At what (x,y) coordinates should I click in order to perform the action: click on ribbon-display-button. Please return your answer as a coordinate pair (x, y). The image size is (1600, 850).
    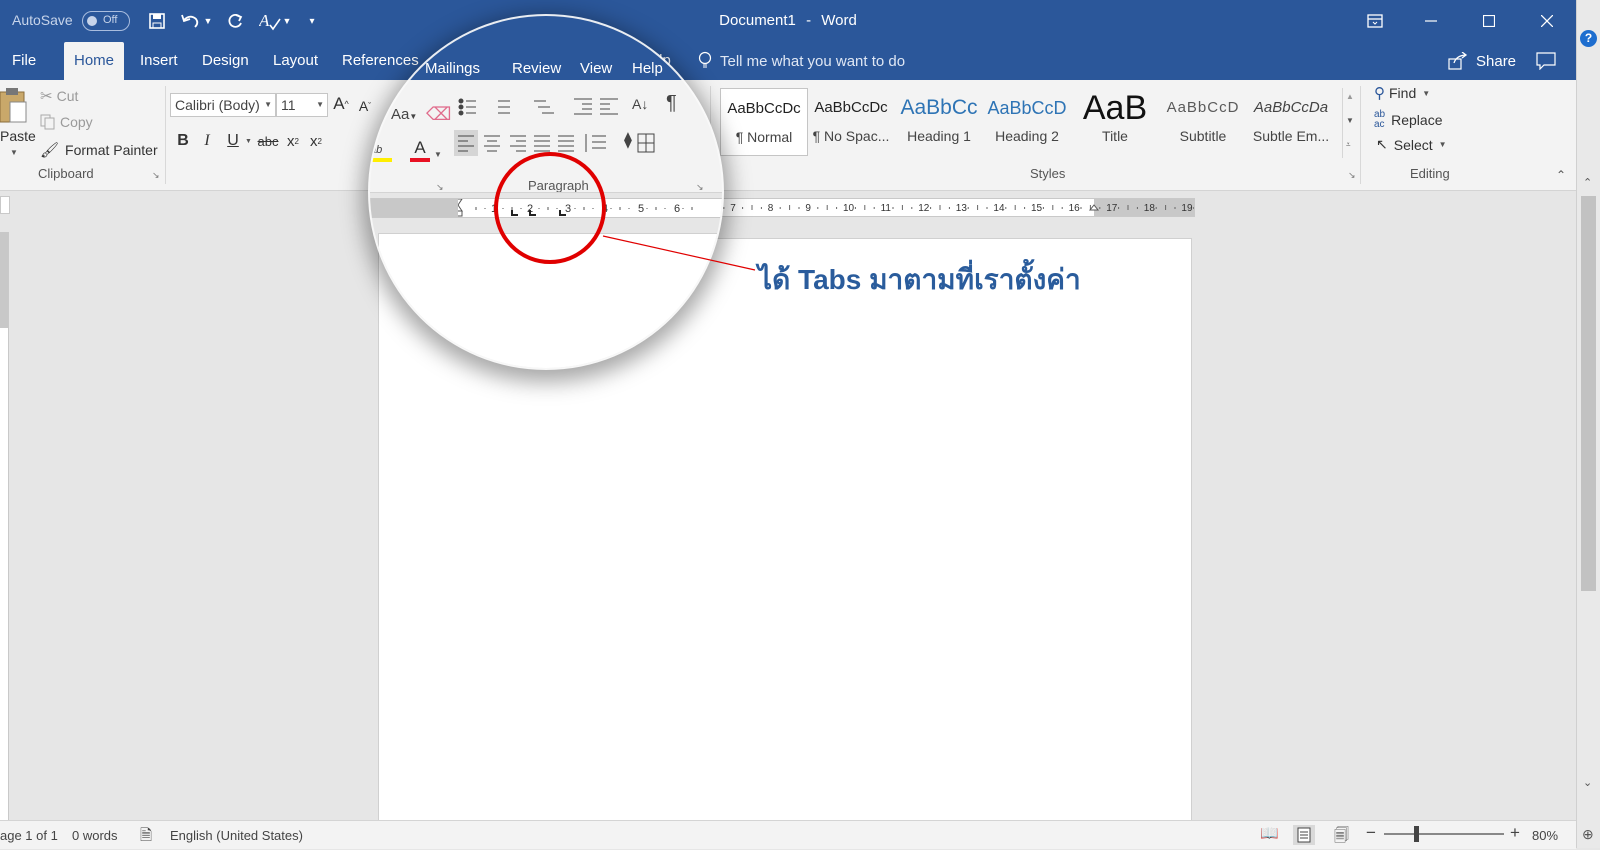
    Looking at the image, I should click on (1375, 21).